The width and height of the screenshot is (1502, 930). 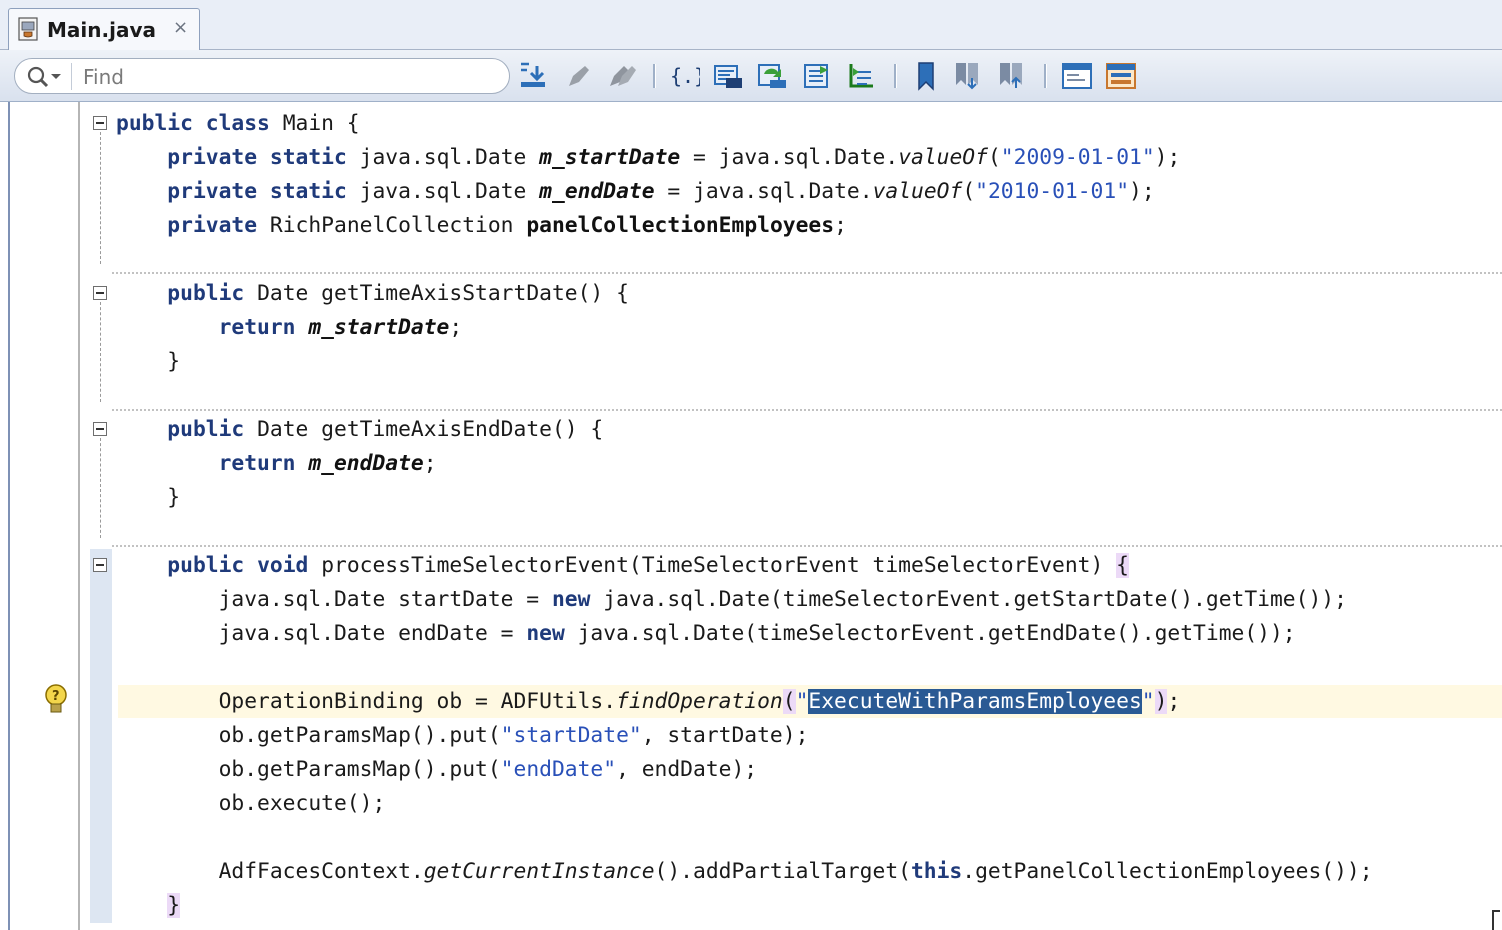 I want to click on uncomment-lines-icon, so click(x=861, y=76).